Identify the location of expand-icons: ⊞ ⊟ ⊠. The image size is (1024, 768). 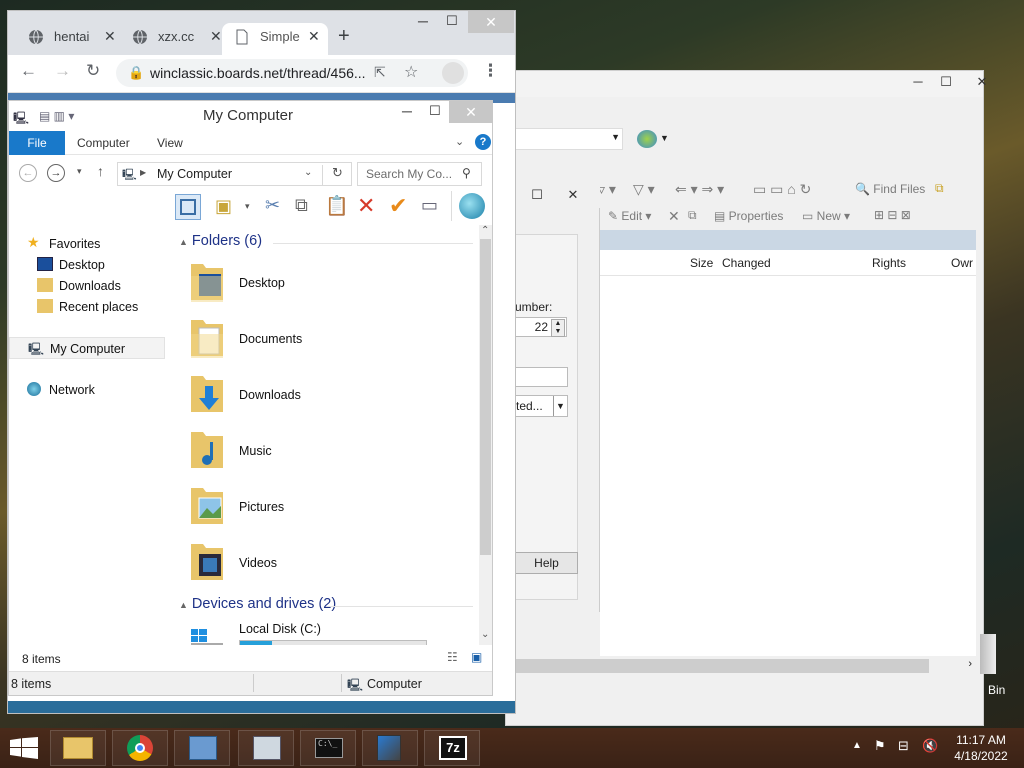
(892, 215).